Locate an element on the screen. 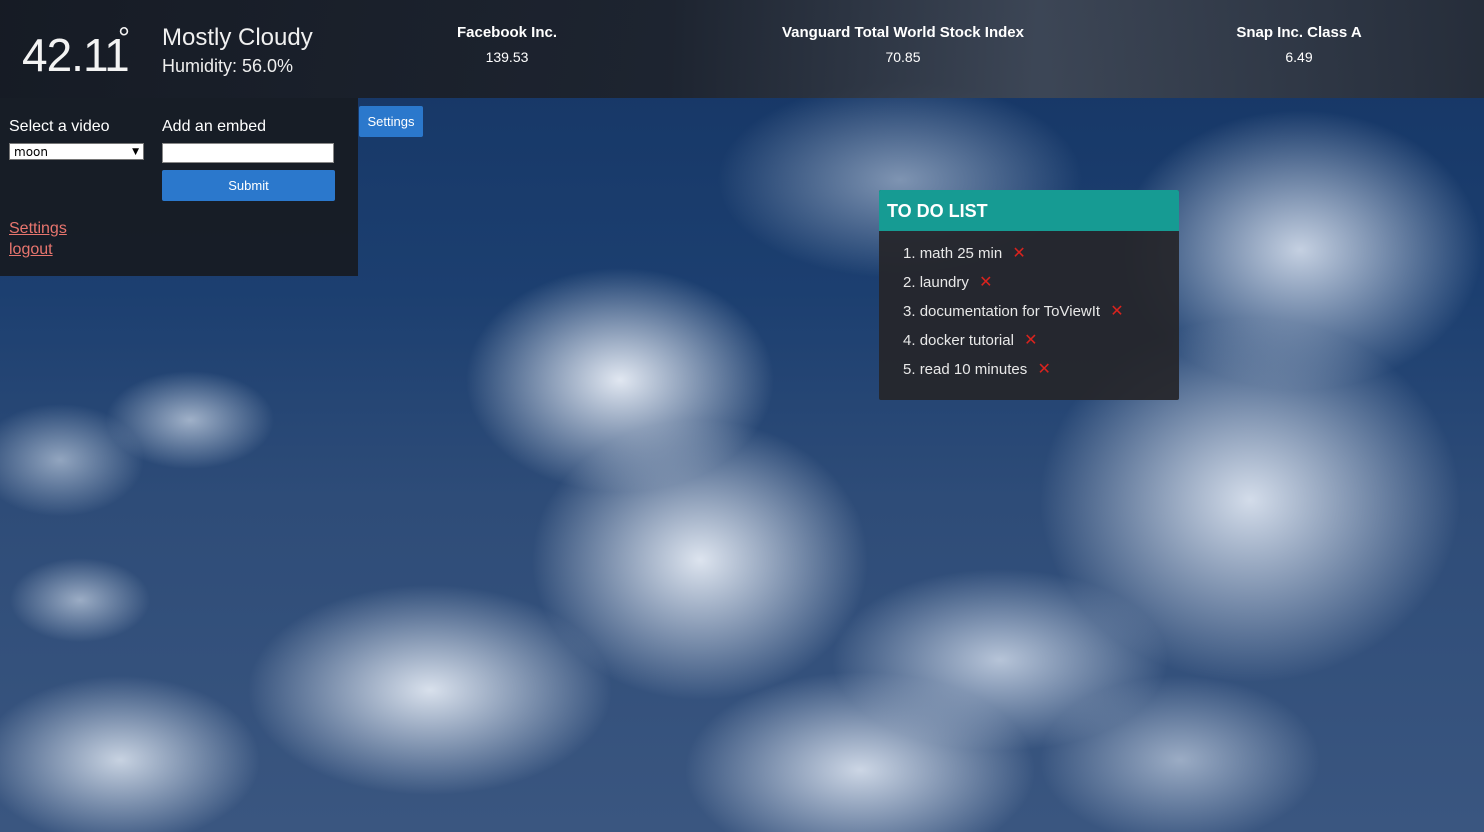  temperature: 42.11 is located at coordinates (76, 55).